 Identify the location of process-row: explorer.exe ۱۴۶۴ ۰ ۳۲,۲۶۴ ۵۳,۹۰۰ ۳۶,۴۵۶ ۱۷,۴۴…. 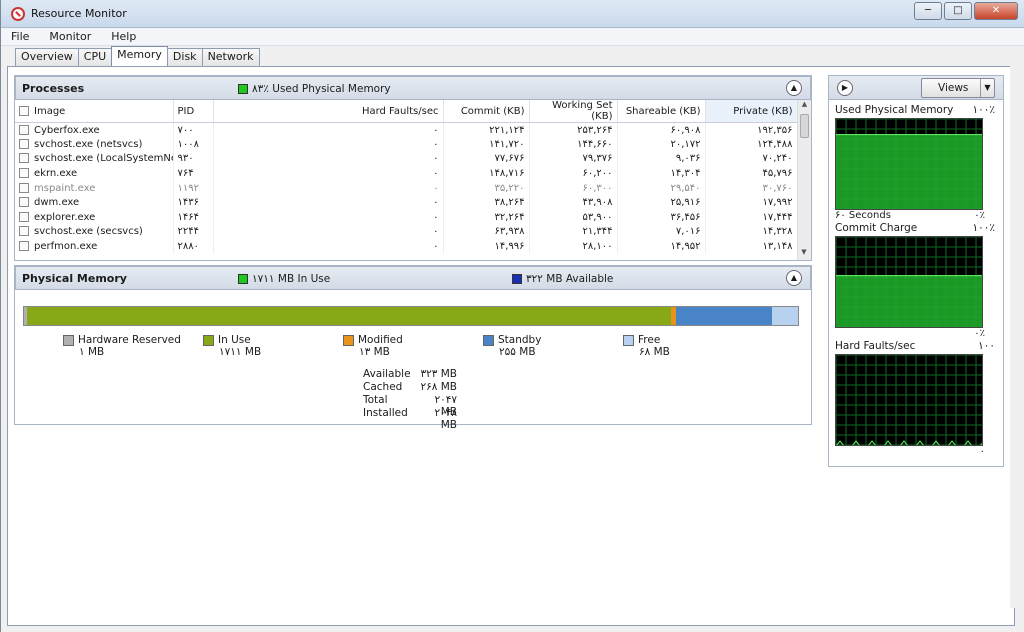
(406, 217).